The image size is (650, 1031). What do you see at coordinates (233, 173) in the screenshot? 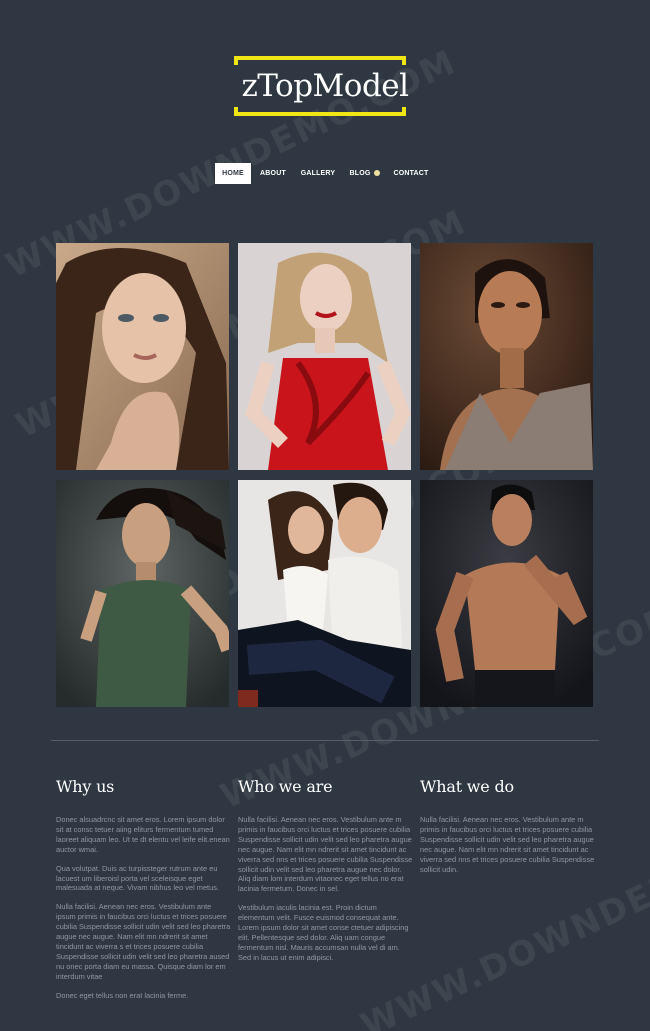
I see `nav-home: HOME` at bounding box center [233, 173].